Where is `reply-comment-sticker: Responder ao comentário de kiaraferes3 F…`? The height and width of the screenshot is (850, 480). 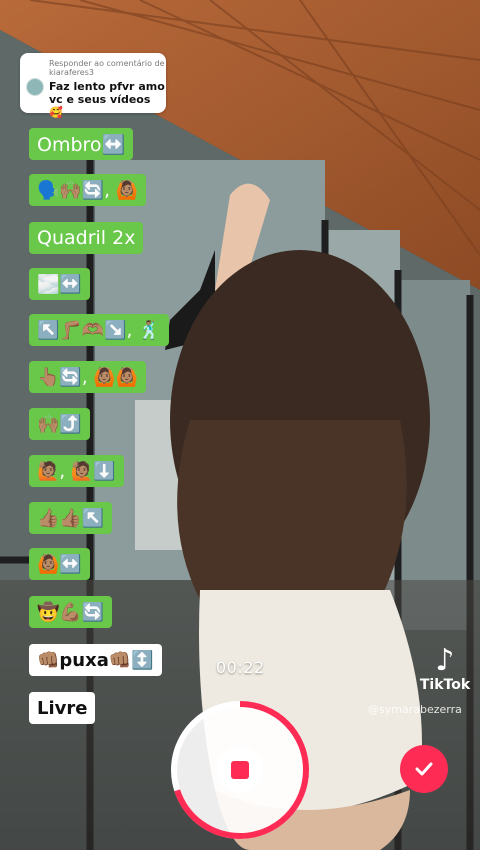 reply-comment-sticker: Responder ao comentário de kiaraferes3 F… is located at coordinates (93, 86).